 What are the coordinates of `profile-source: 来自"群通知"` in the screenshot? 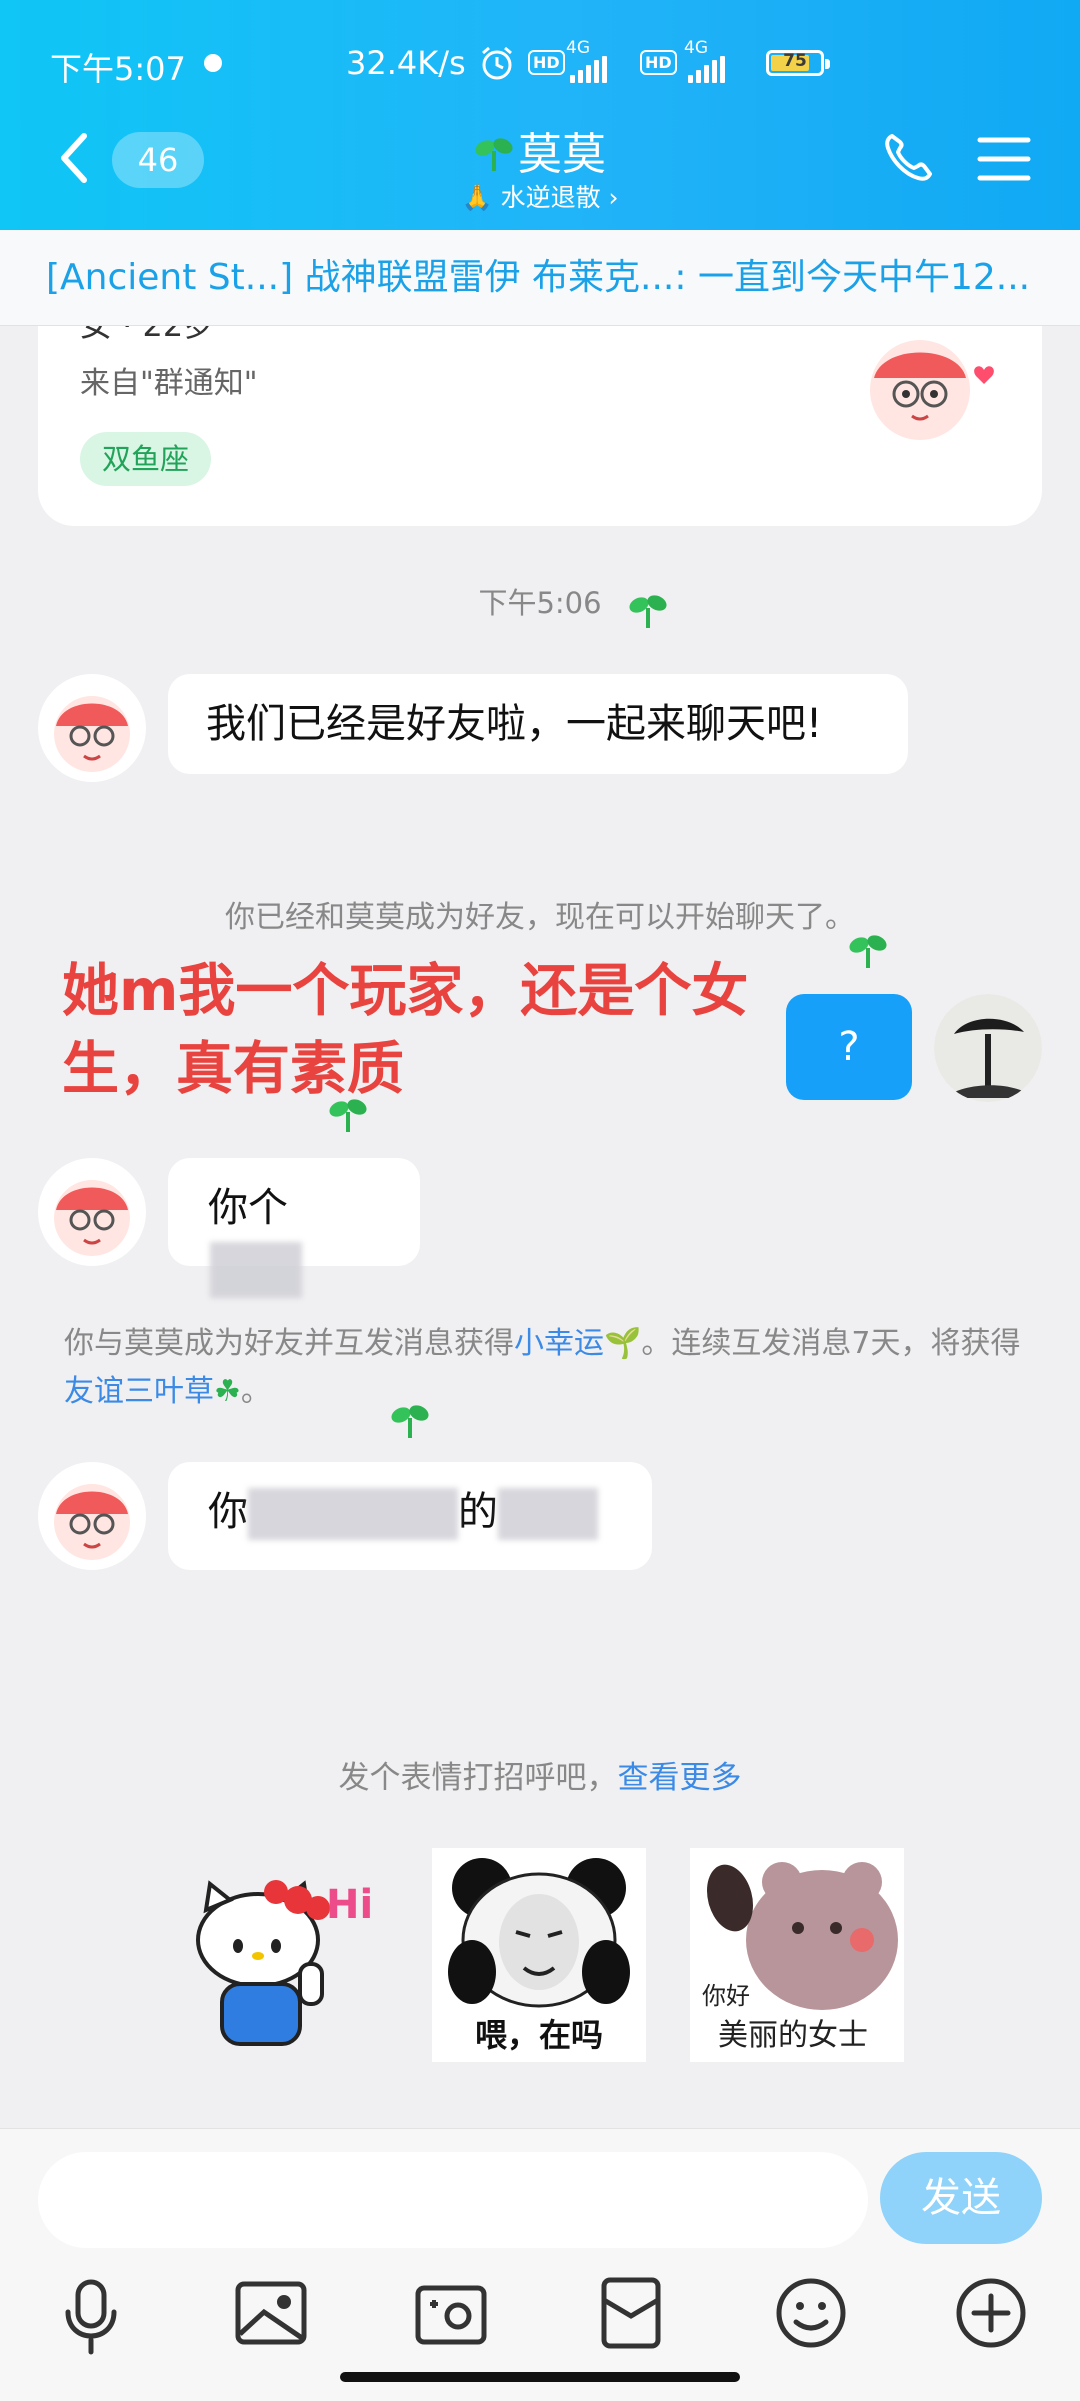 It's located at (169, 383).